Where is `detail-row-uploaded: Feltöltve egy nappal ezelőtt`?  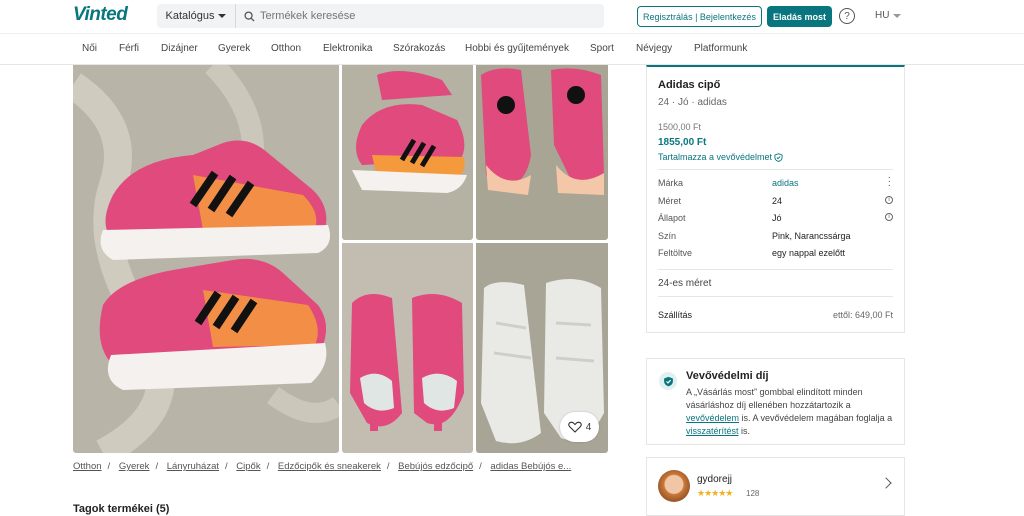
detail-row-uploaded: Feltöltve egy nappal ezelőtt is located at coordinates (775, 253).